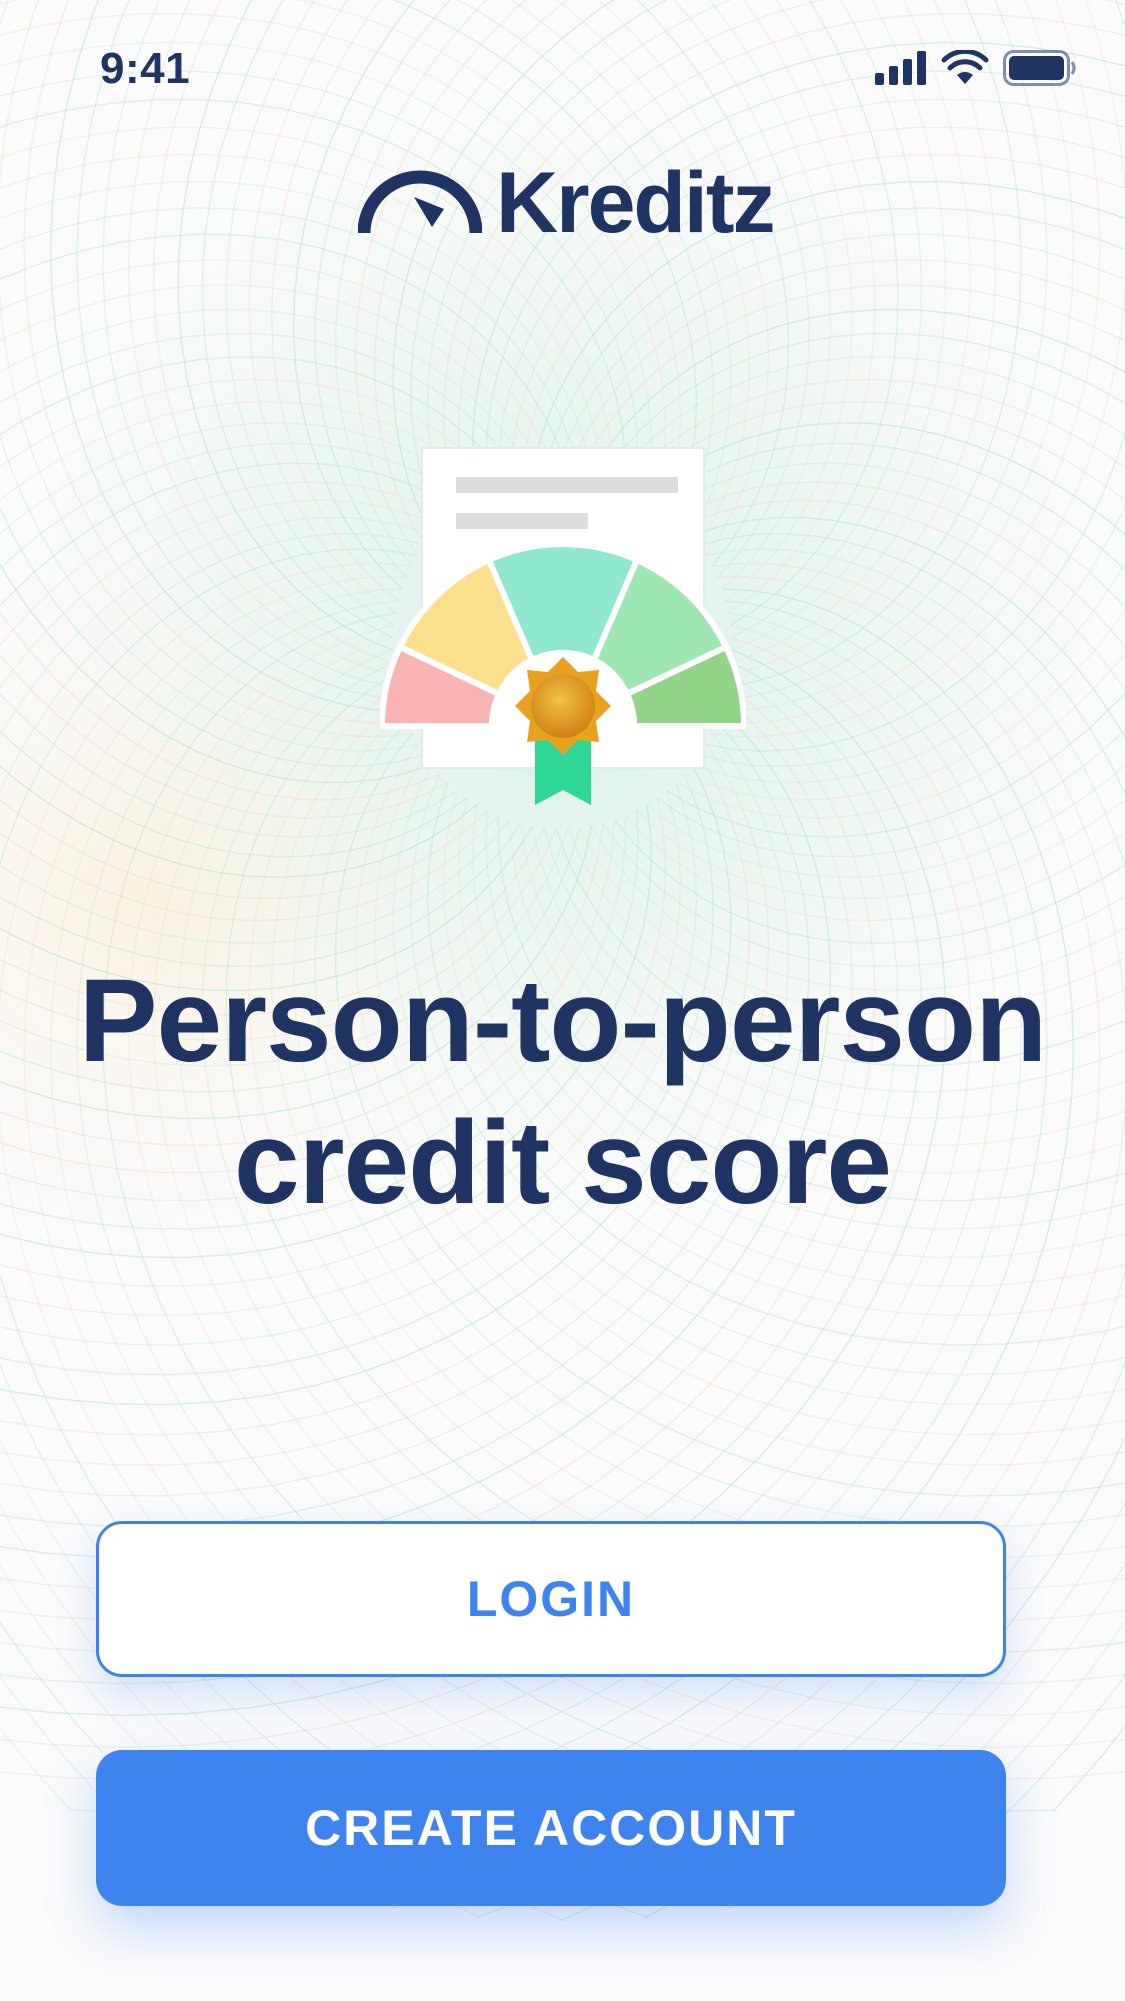 Image resolution: width=1125 pixels, height=2001 pixels. I want to click on create-account-button: CREATE ACCOUNT, so click(551, 1828).